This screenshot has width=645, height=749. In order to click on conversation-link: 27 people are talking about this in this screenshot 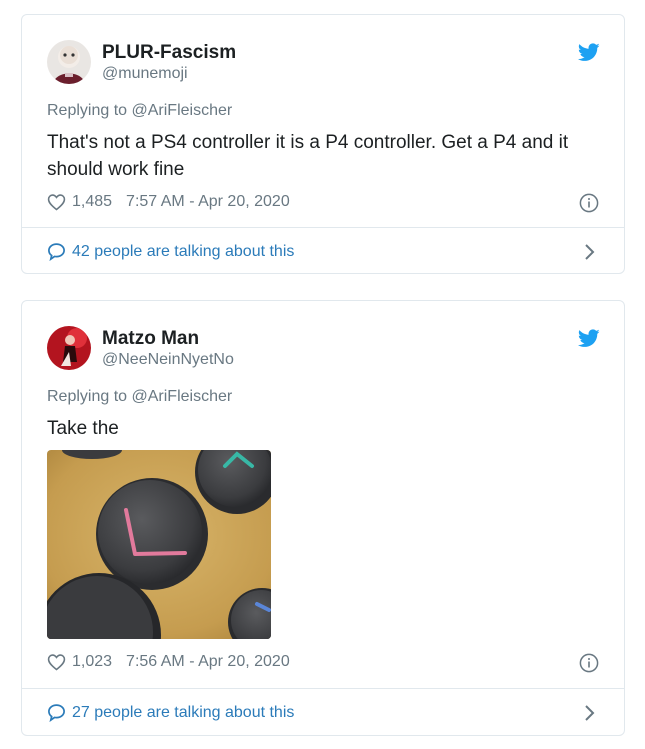, I will do `click(170, 712)`.